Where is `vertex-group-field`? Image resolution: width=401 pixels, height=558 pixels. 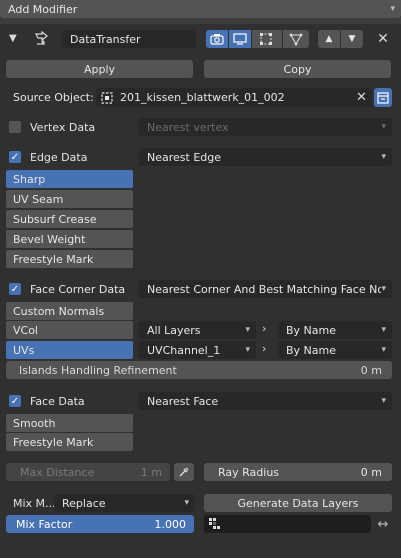
vertex-group-field is located at coordinates (287, 524).